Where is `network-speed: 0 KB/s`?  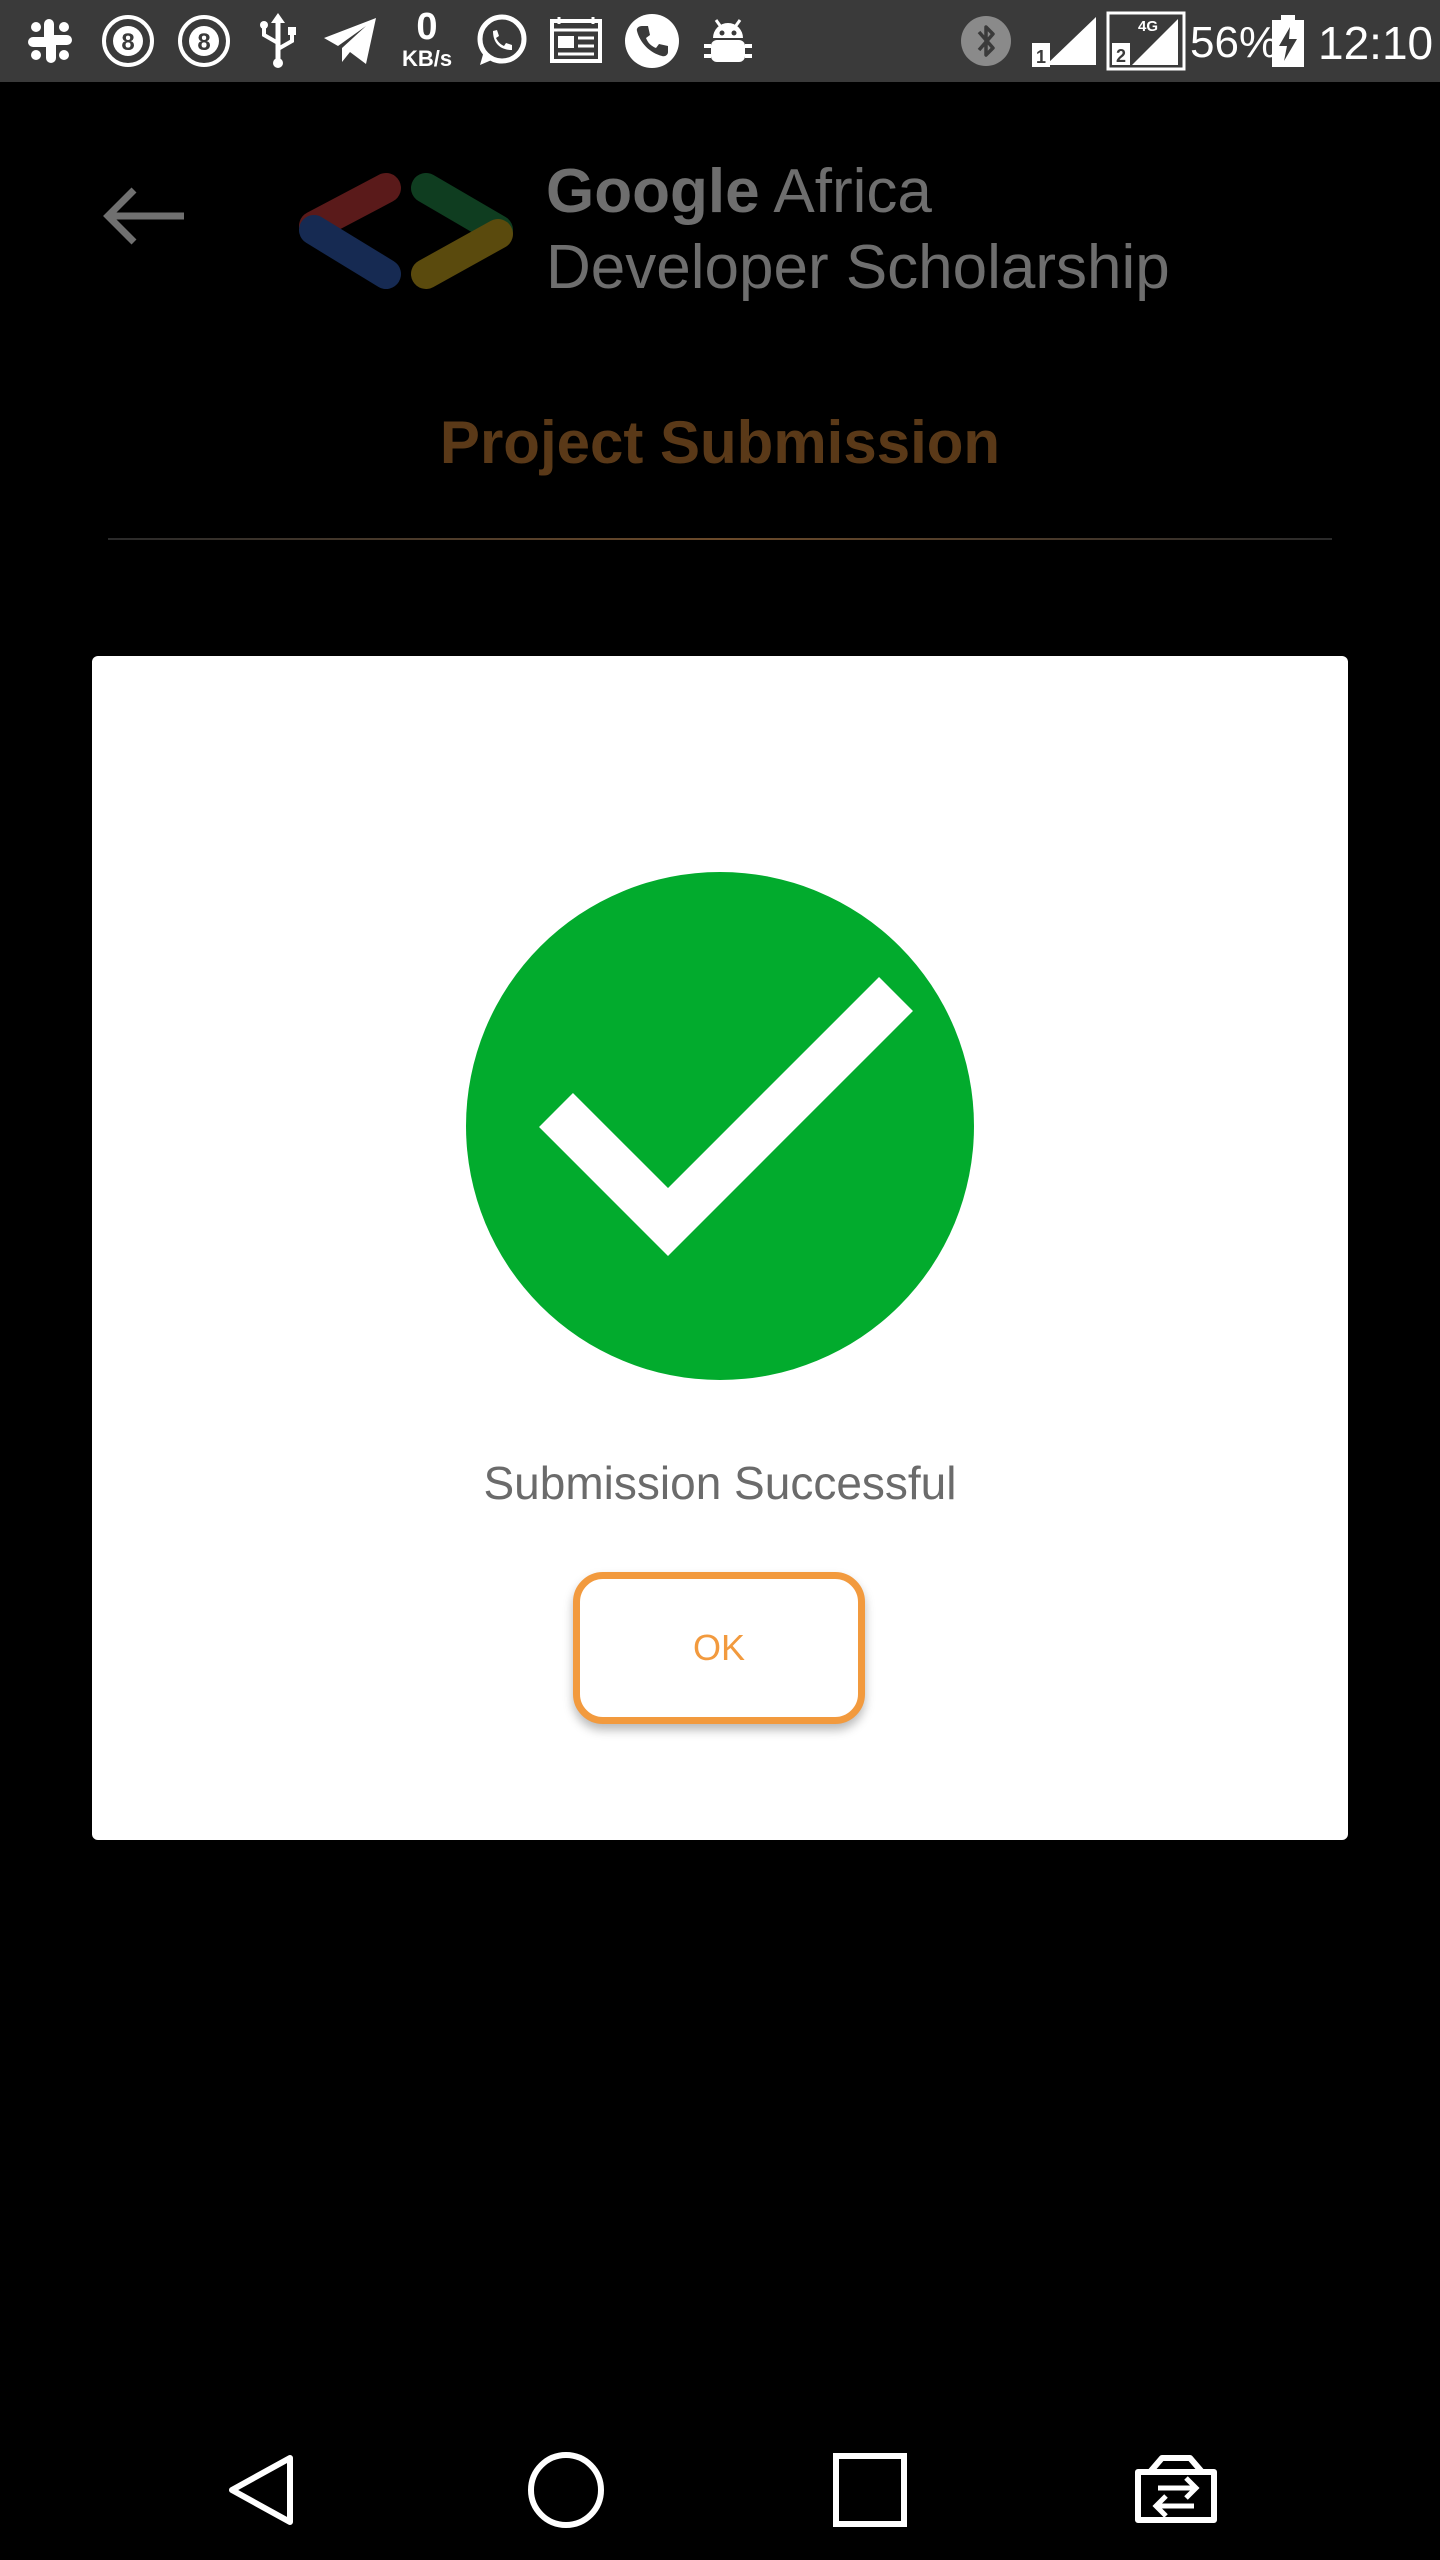
network-speed: 0 KB/s is located at coordinates (427, 41).